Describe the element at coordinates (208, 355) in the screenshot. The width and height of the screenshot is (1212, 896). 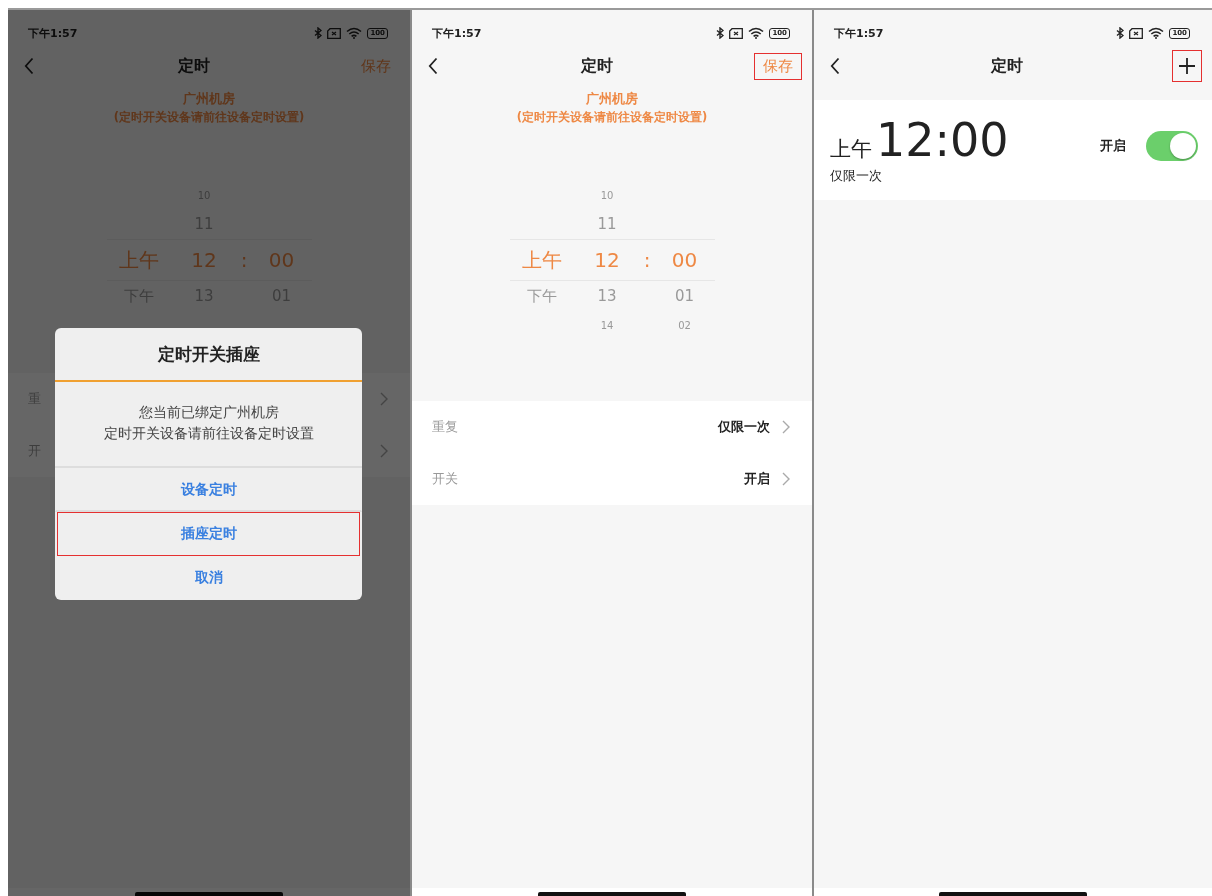
I see `dialog-title: 定时开关插座` at that location.